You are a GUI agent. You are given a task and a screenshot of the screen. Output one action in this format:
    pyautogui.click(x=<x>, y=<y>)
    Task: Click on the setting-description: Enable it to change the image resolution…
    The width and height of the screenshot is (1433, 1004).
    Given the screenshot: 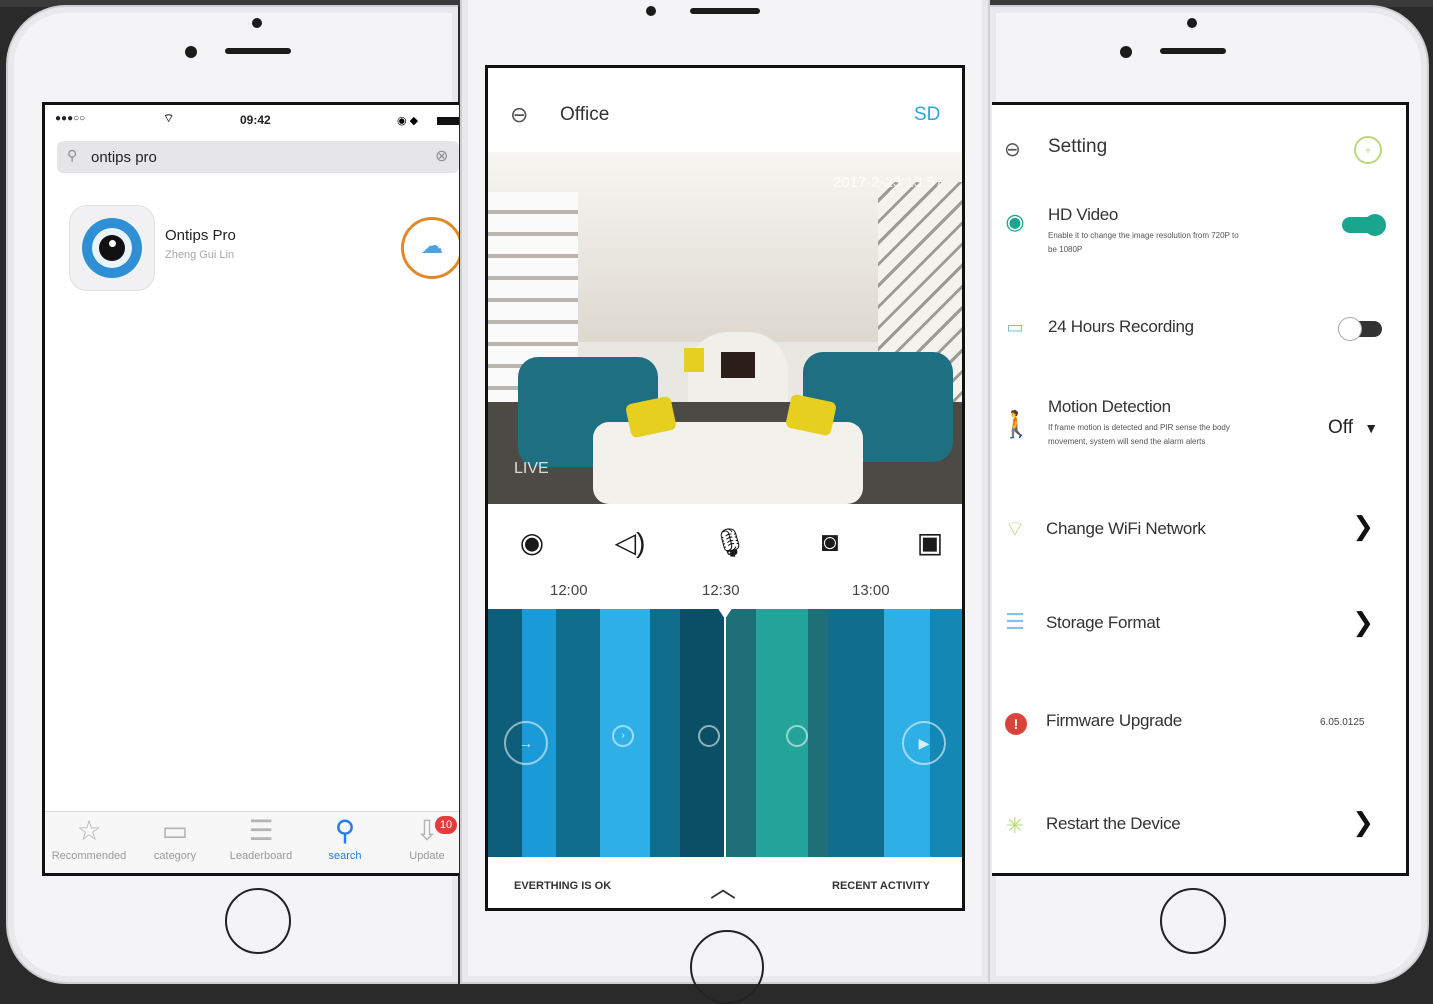 What is the action you would take?
    pyautogui.click(x=1143, y=242)
    